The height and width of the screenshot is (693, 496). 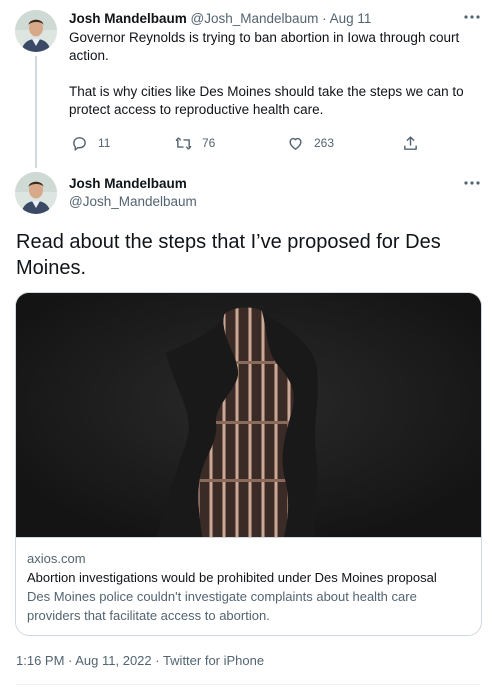 I want to click on retweet-count: 76, so click(x=209, y=143).